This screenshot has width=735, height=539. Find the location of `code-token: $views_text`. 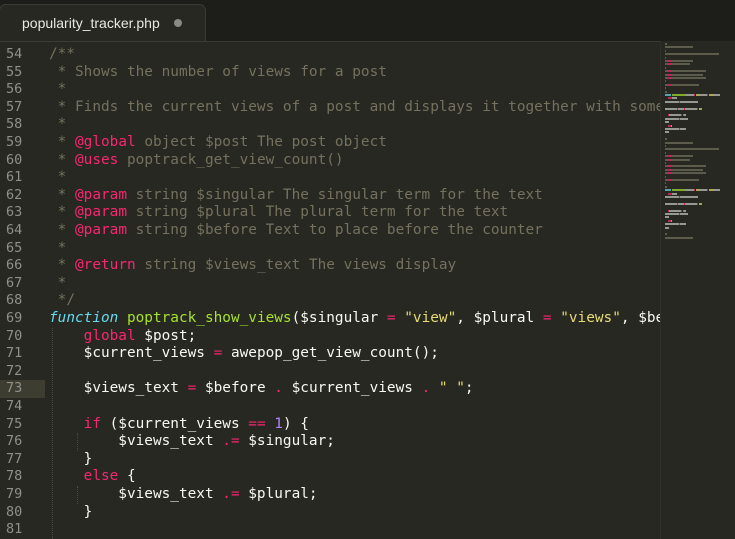

code-token: $views_text is located at coordinates (136, 494).